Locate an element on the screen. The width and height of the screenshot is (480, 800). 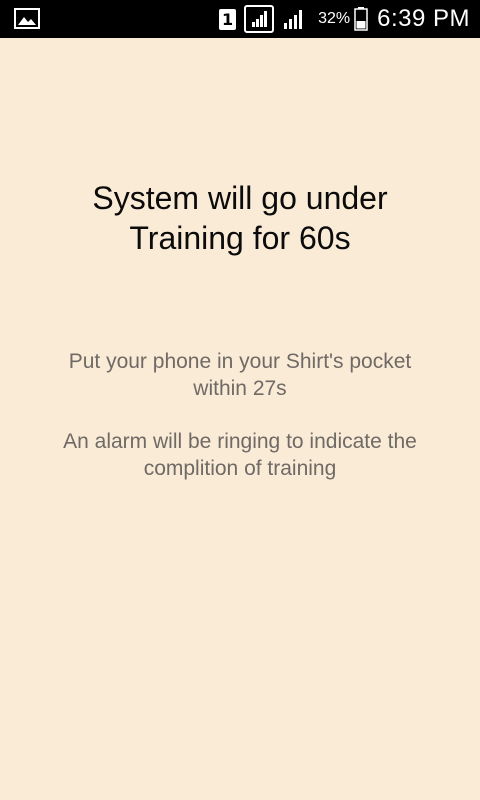
training-title: System will go under Training for 60s is located at coordinates (240, 218).